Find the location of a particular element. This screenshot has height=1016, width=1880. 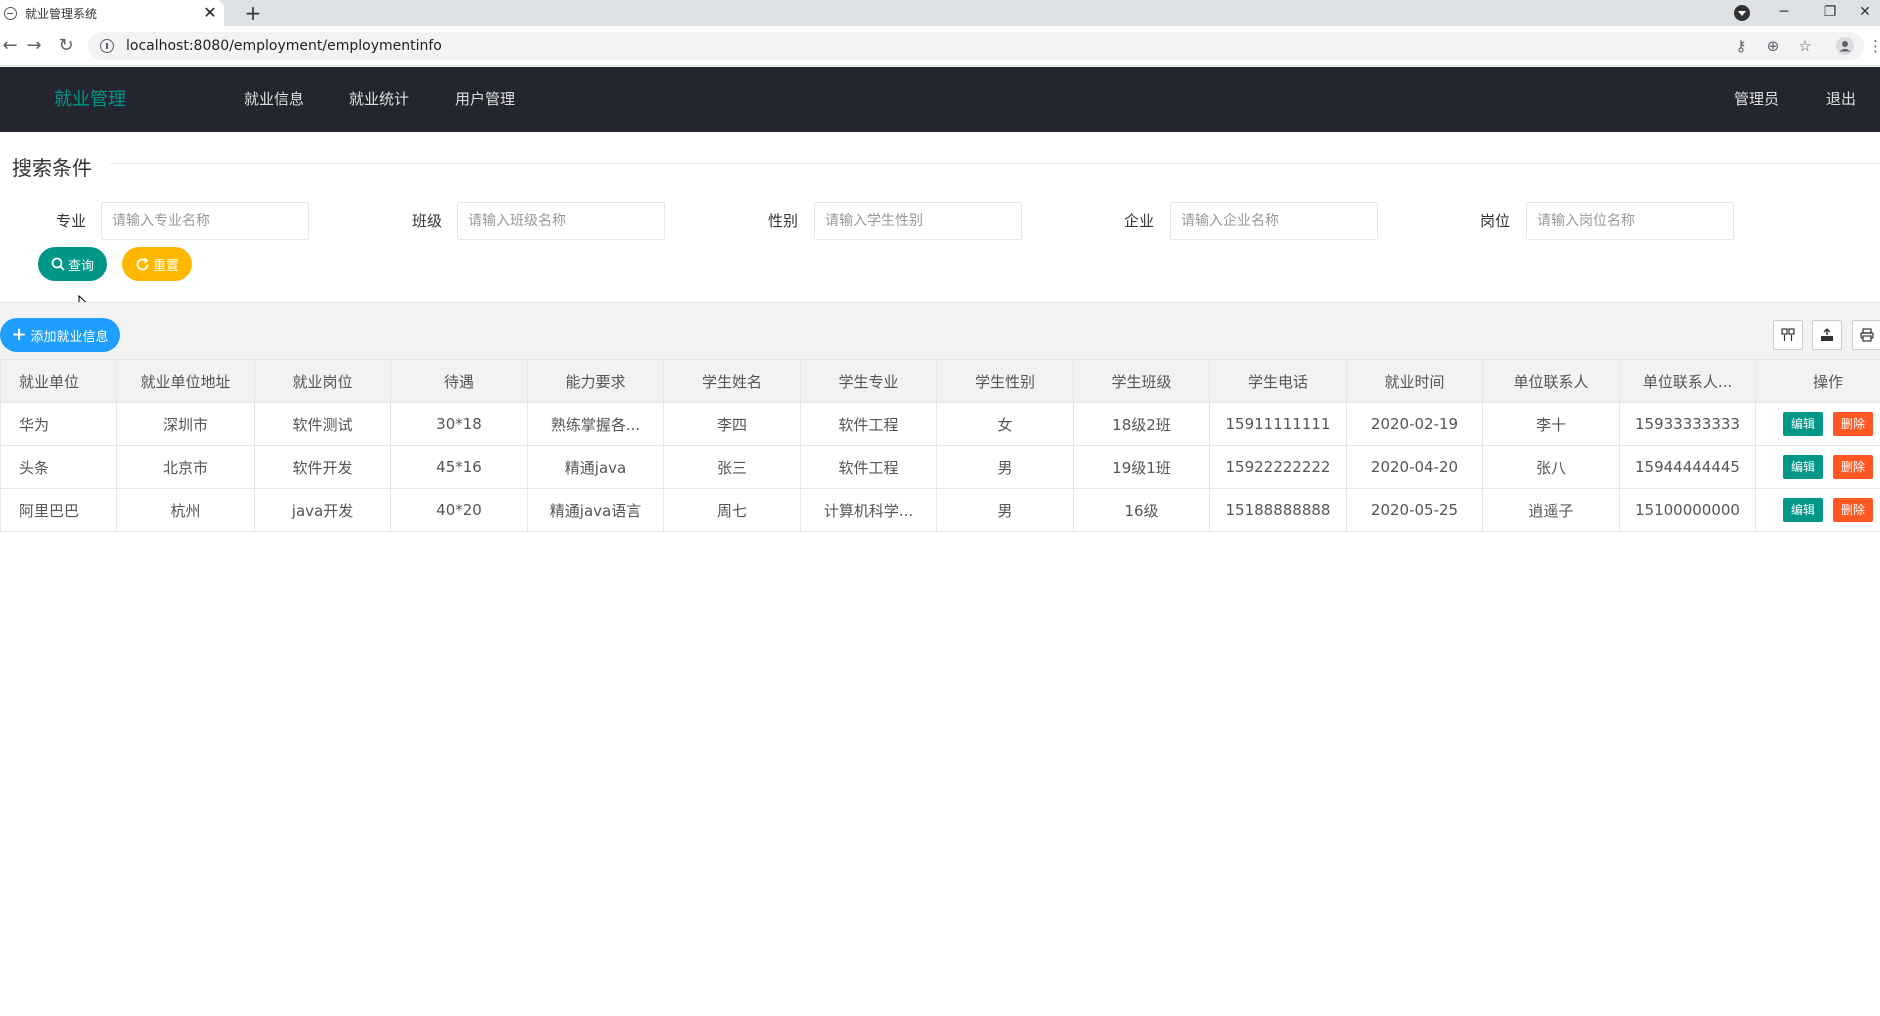

class-label: 班级 is located at coordinates (426, 221).